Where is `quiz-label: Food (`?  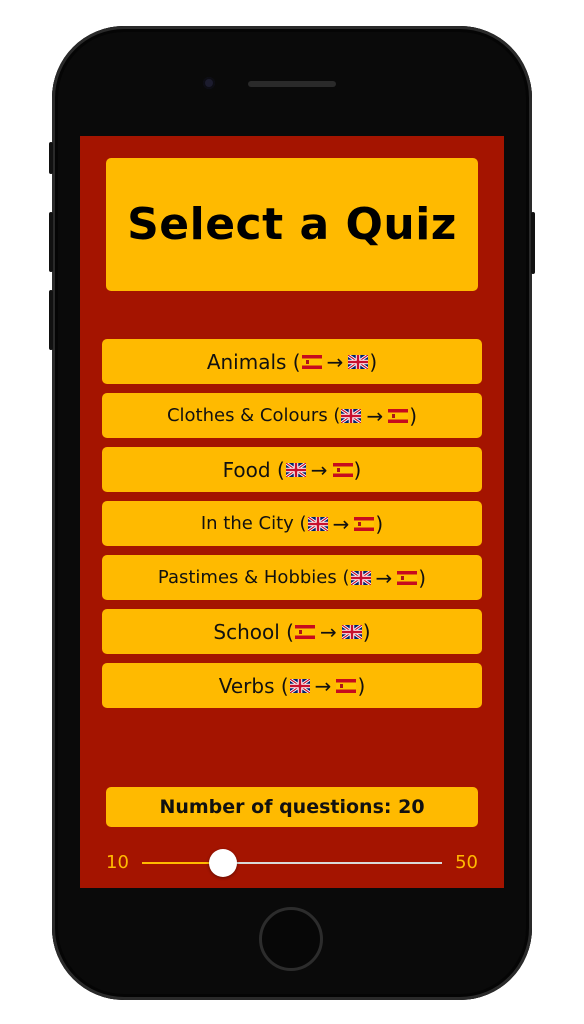 quiz-label: Food ( is located at coordinates (253, 469).